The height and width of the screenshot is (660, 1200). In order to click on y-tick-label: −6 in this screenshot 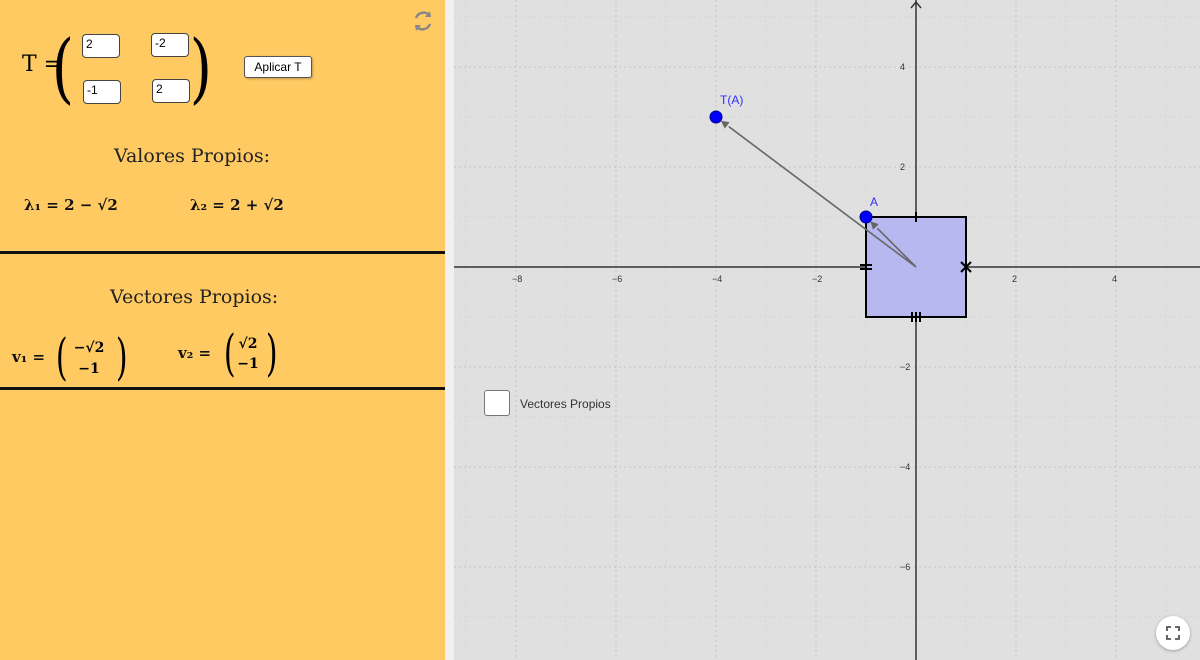, I will do `click(905, 567)`.